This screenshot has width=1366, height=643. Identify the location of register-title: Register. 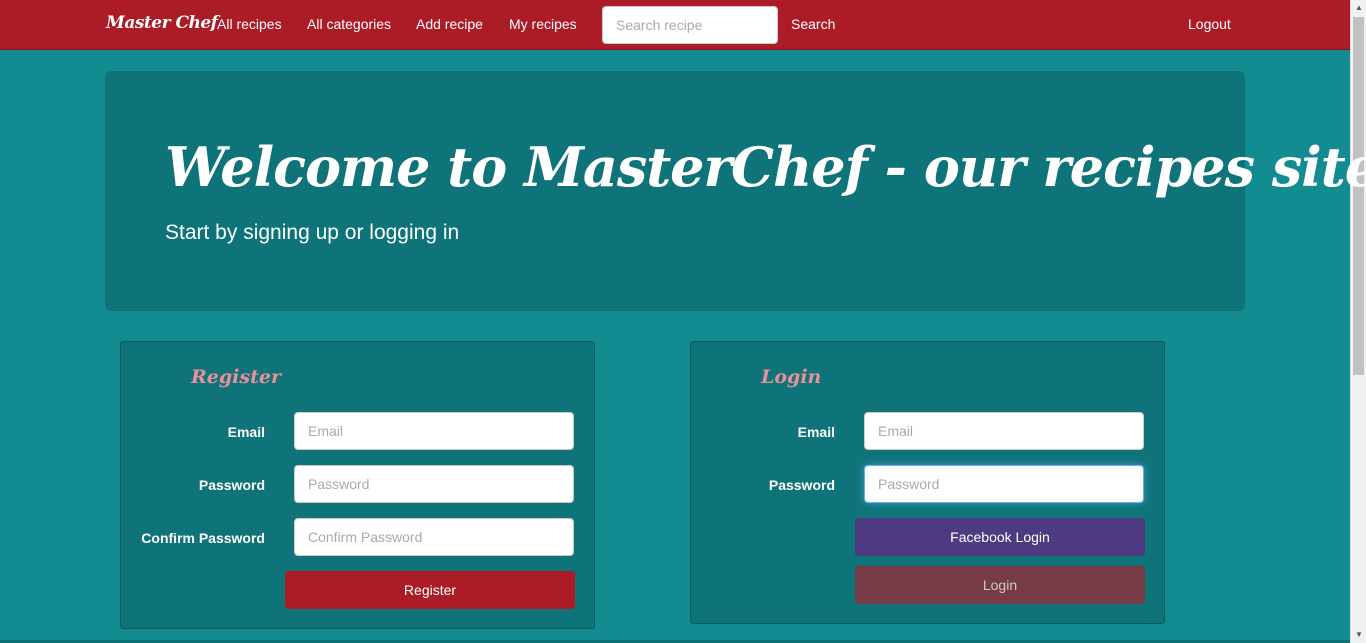
(236, 377).